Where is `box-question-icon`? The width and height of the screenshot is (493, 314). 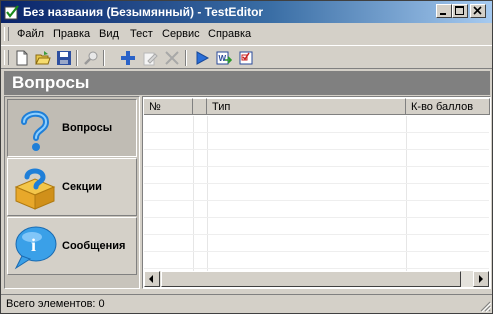 box-question-icon is located at coordinates (35, 189).